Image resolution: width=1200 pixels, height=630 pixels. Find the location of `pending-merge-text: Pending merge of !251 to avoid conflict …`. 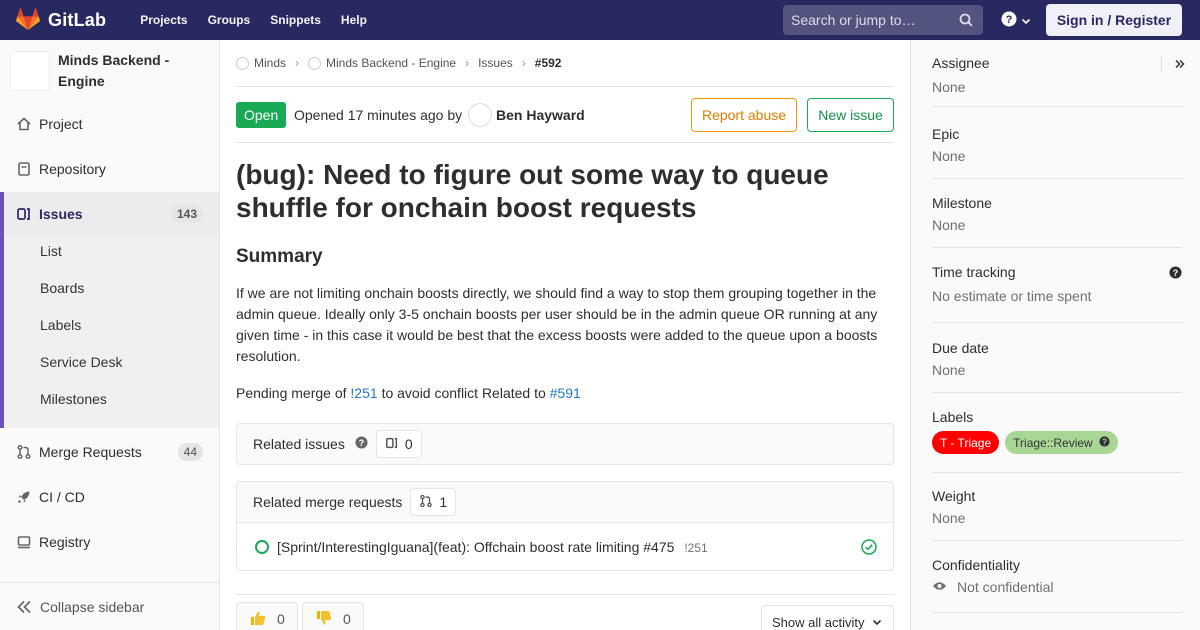

pending-merge-text: Pending merge of !251 to avoid conflict … is located at coordinates (408, 393).